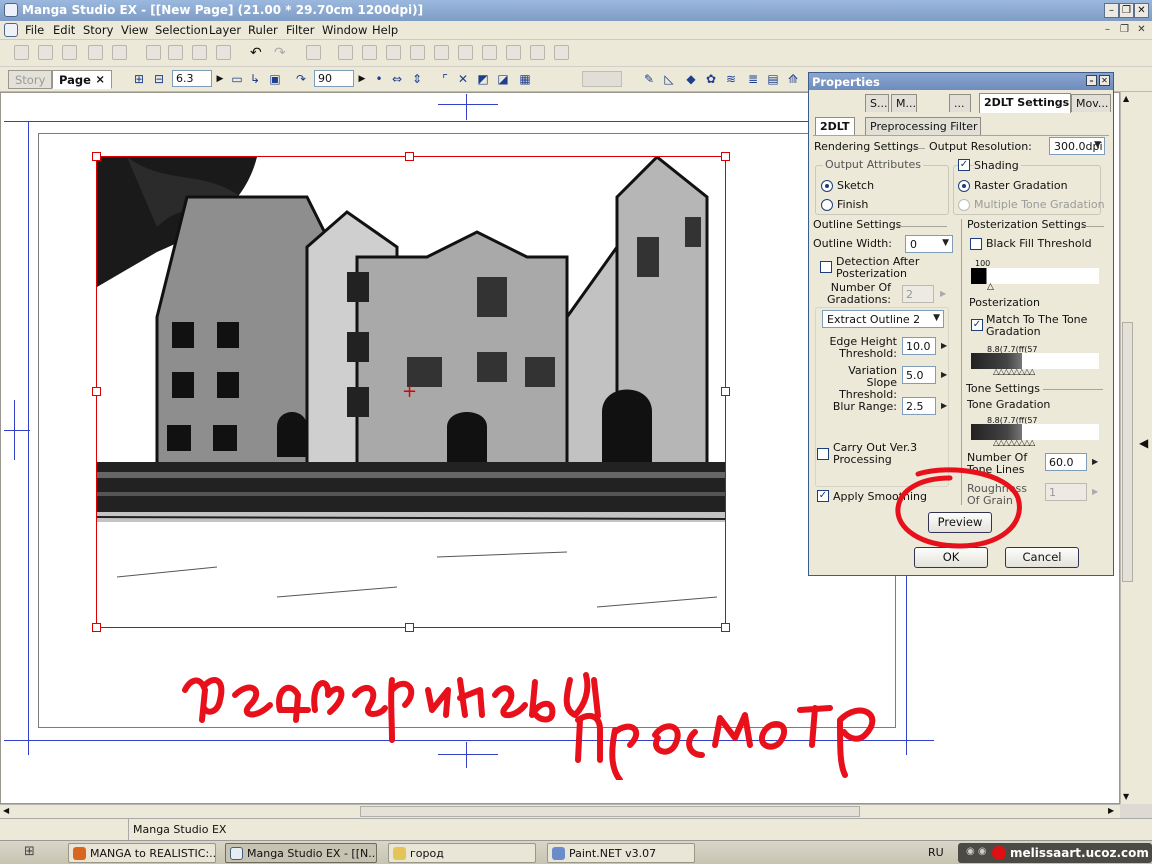 Image resolution: width=1152 pixels, height=864 pixels. I want to click on taskbar-item-paint-net: Paint.NET v3.07, so click(621, 853).